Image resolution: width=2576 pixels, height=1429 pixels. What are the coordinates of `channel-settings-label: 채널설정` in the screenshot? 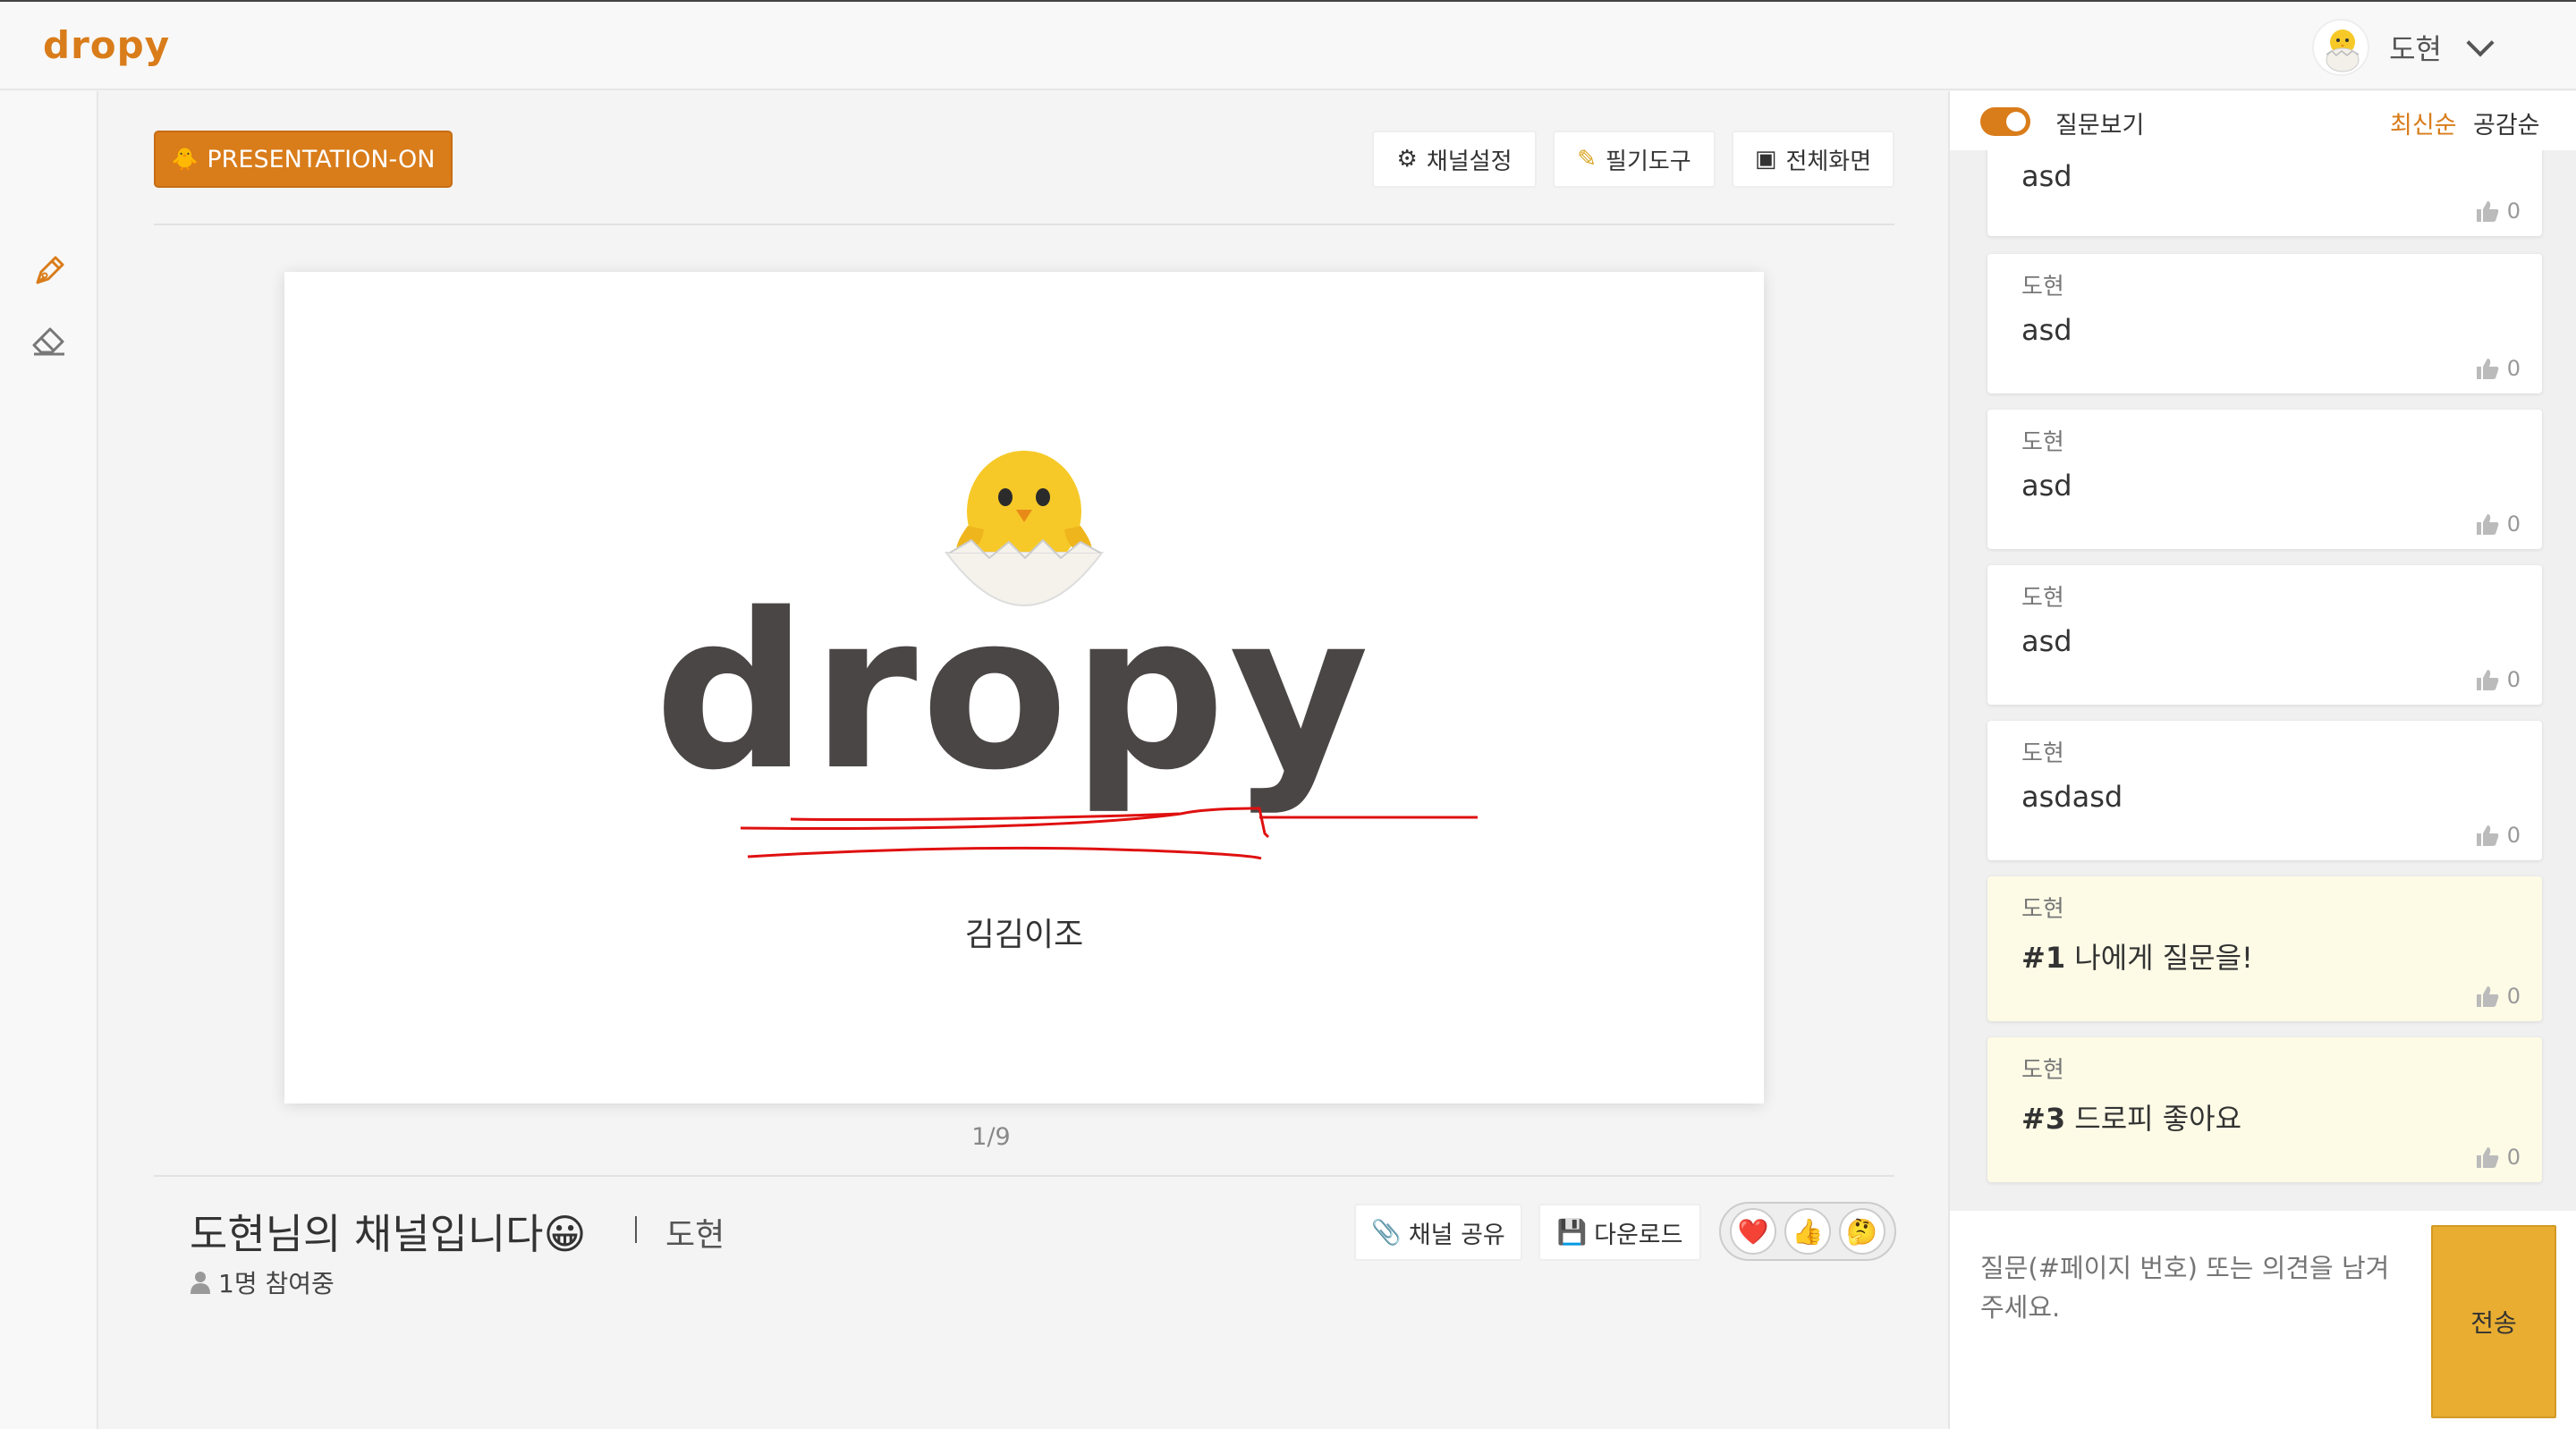 It's located at (1469, 161).